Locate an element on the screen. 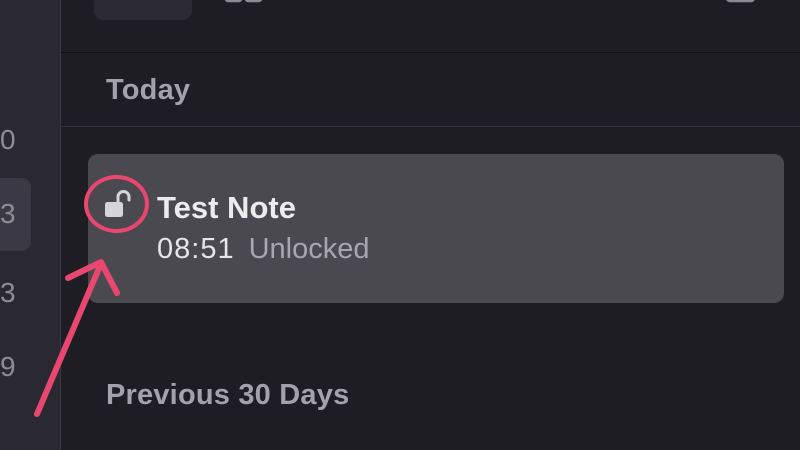 The width and height of the screenshot is (800, 450). annotation-arrow is located at coordinates (77, 338).